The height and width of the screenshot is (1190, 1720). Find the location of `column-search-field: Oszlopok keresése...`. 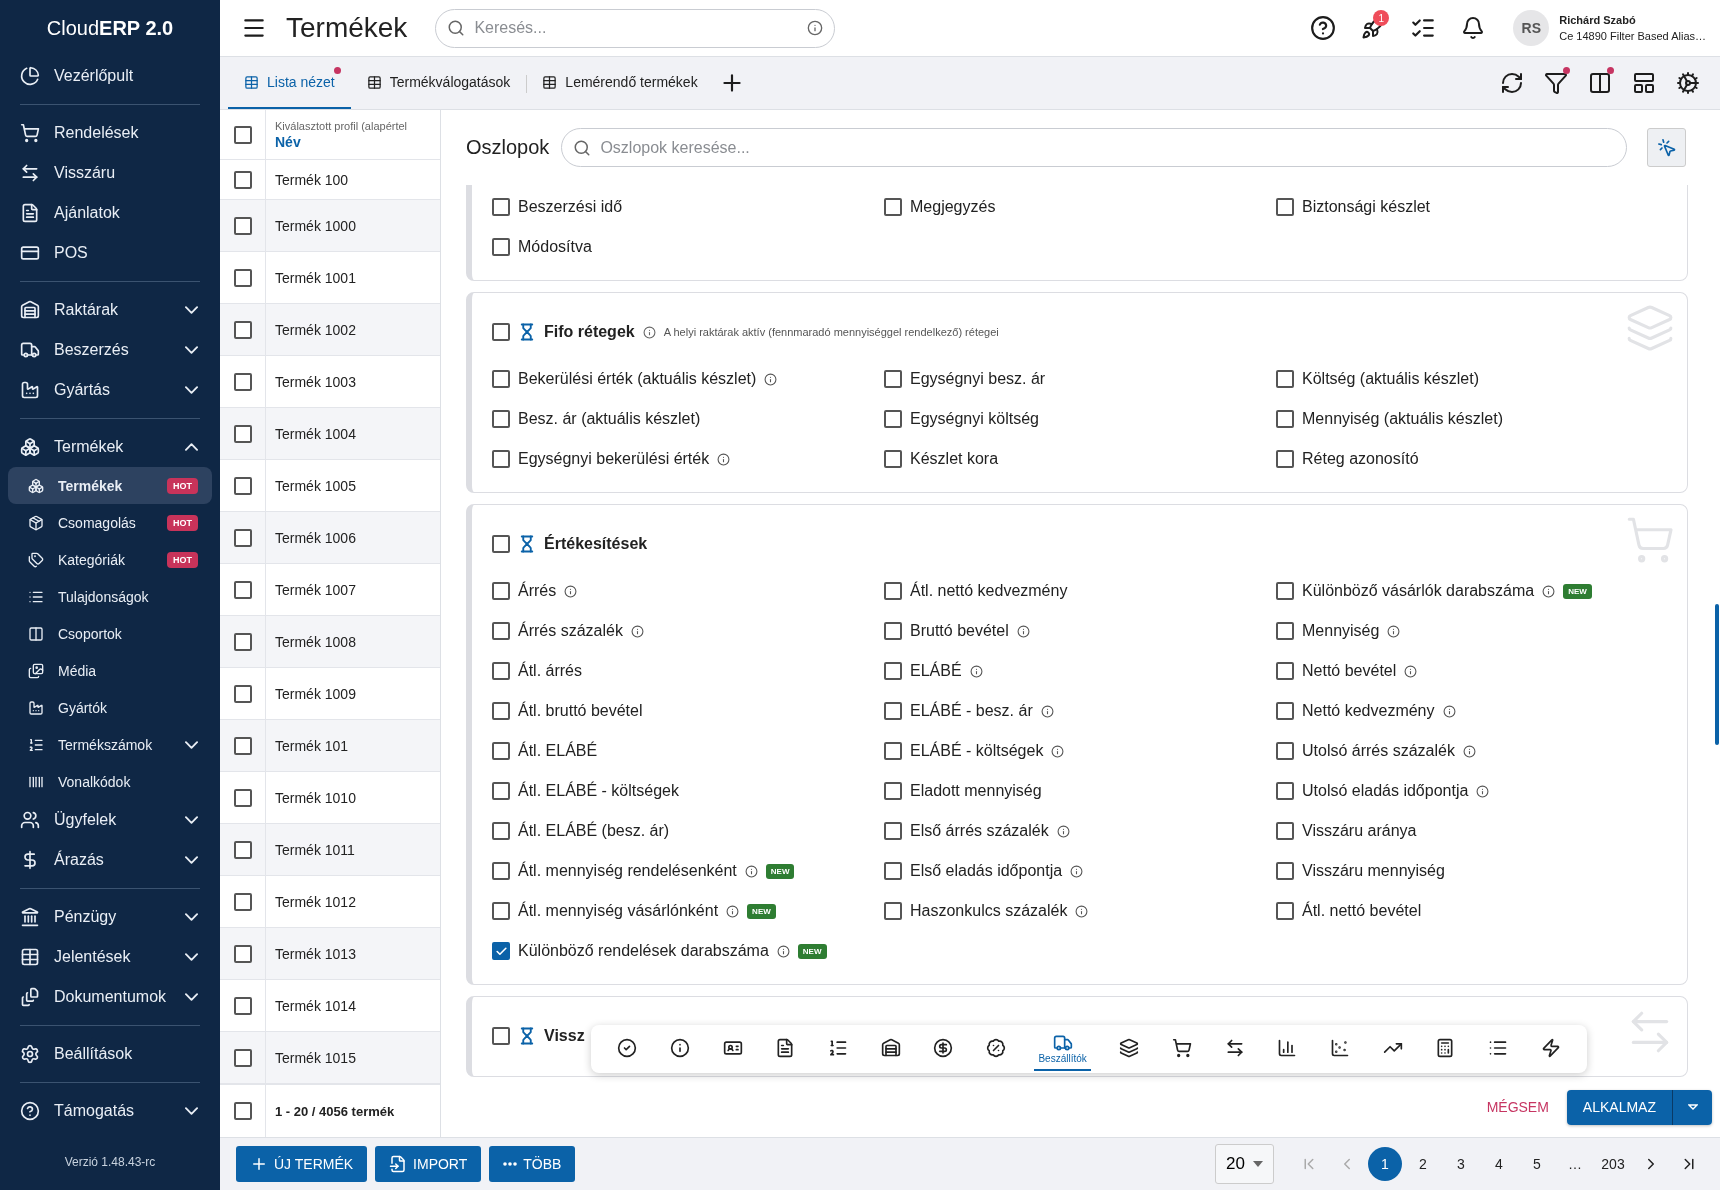

column-search-field: Oszlopok keresése... is located at coordinates (1094, 147).